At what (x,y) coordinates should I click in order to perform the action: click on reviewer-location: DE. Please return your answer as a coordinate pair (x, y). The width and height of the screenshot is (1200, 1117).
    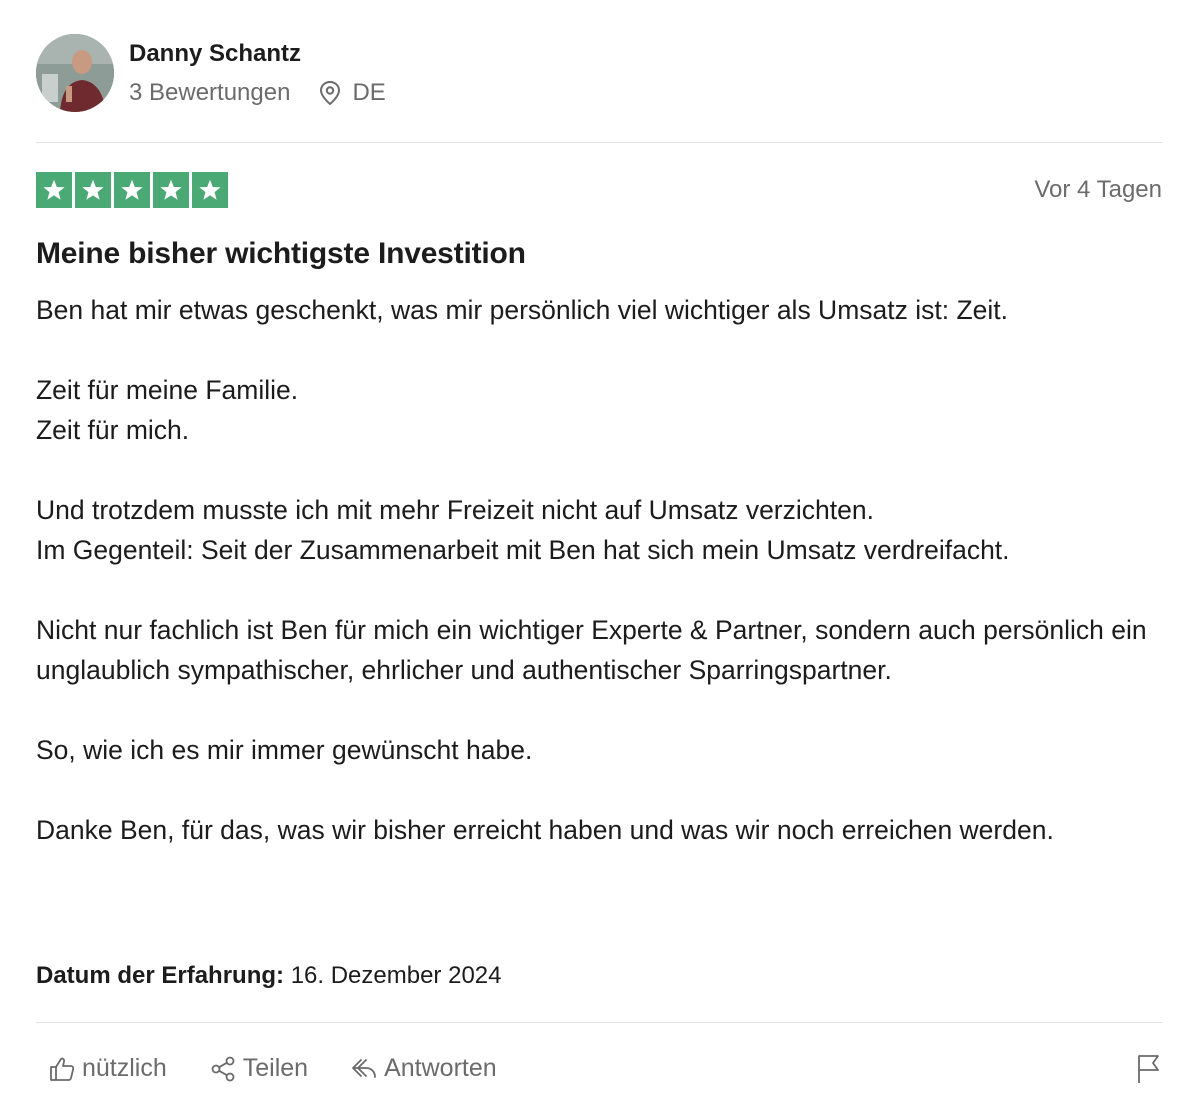
    Looking at the image, I should click on (352, 93).